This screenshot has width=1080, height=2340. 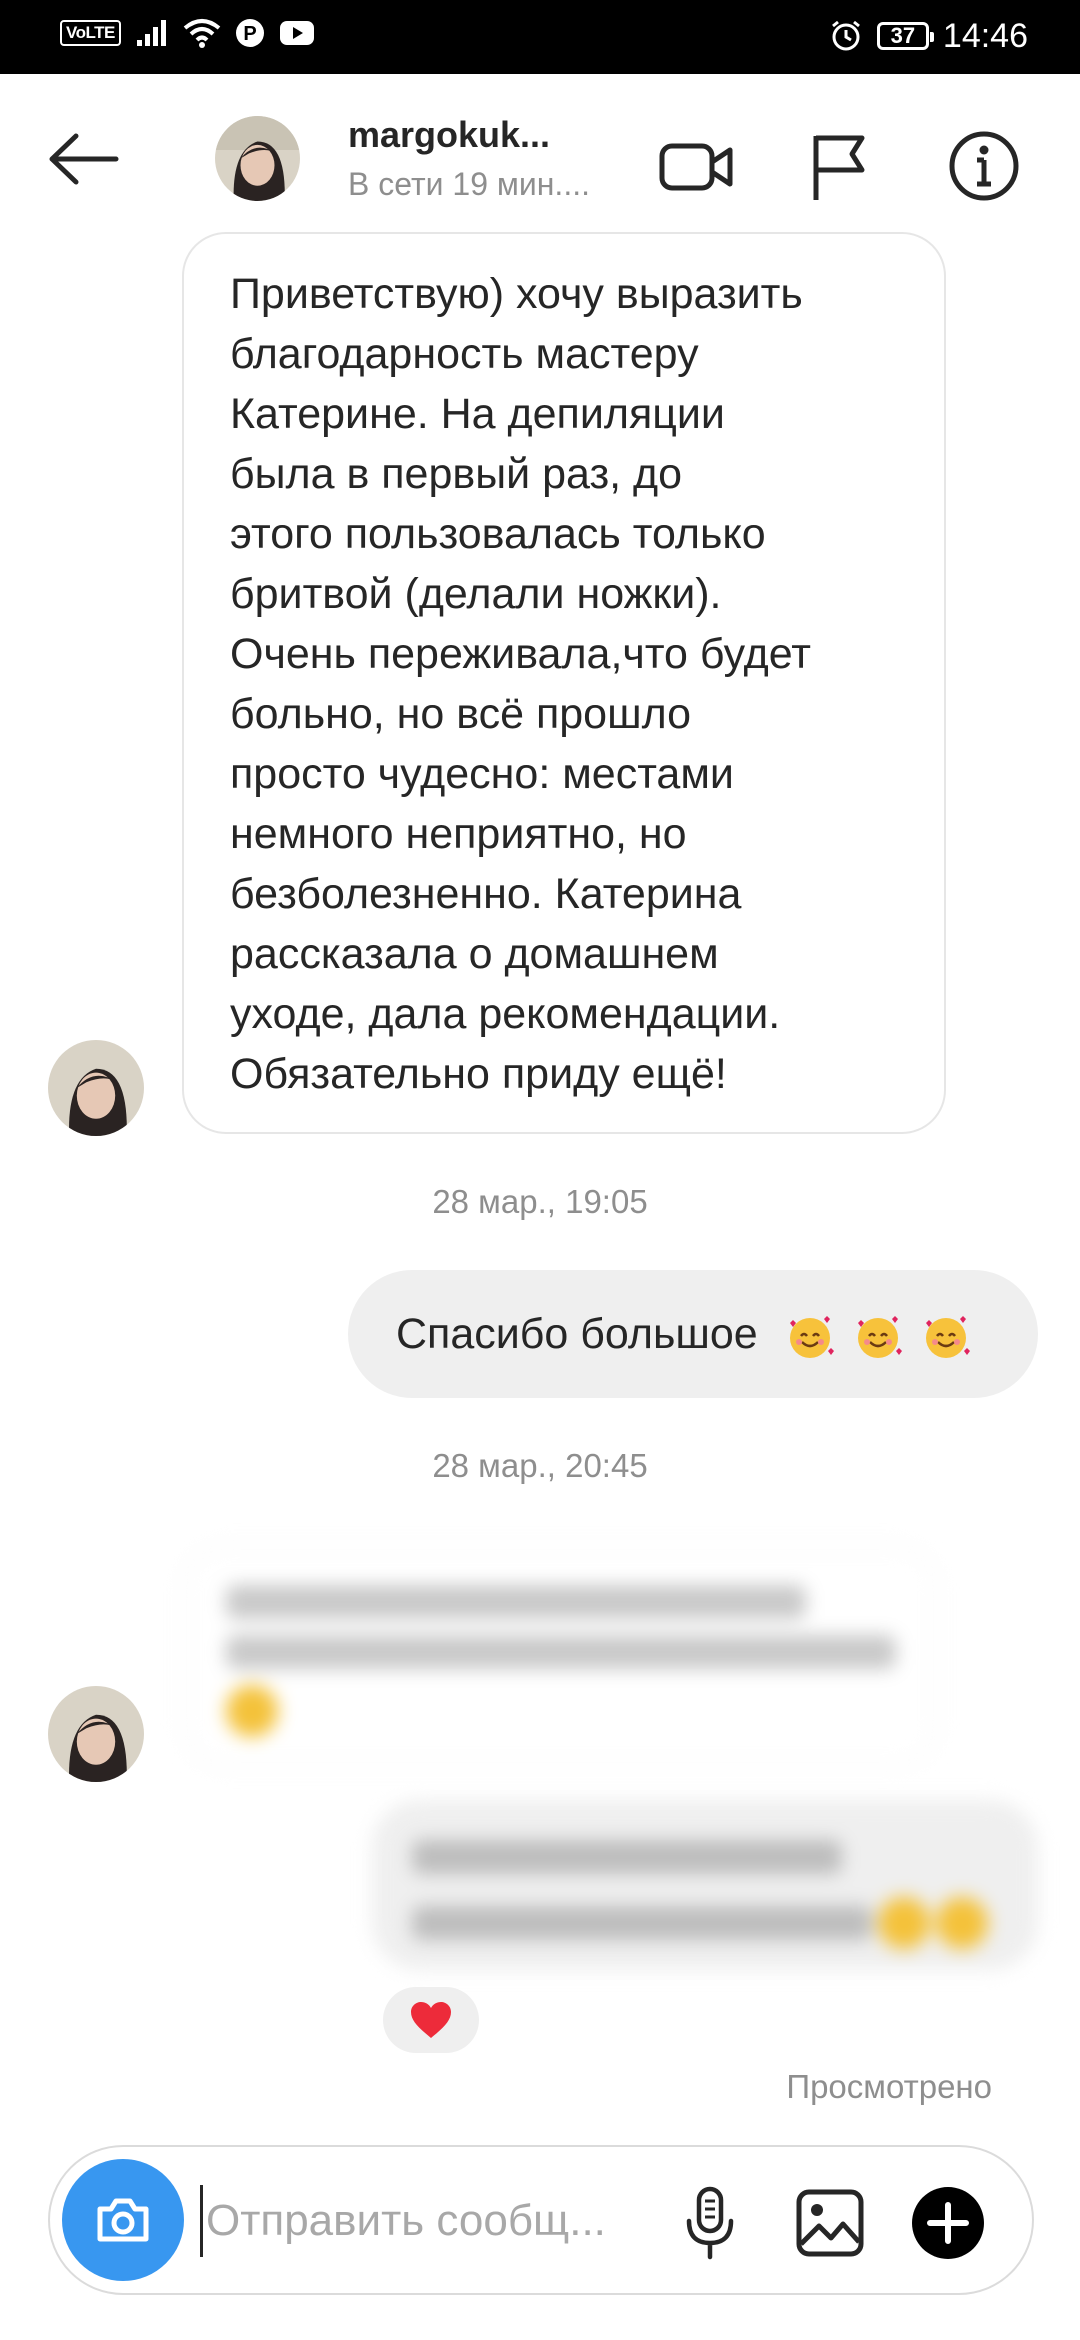 I want to click on add-button, so click(x=948, y=2223).